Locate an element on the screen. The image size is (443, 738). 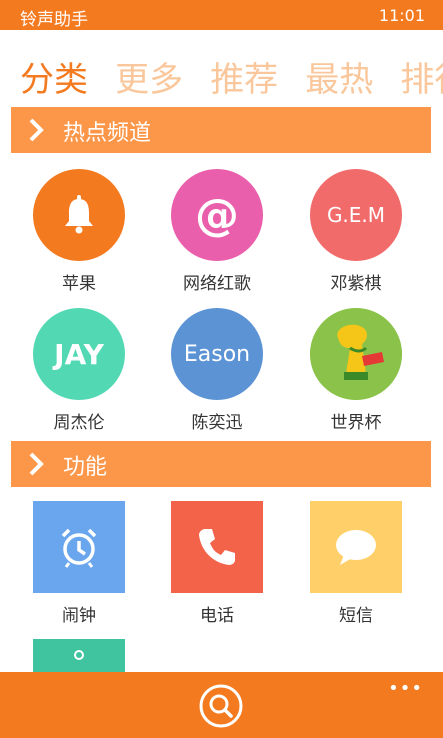
status-time: 11:01 is located at coordinates (401, 15).